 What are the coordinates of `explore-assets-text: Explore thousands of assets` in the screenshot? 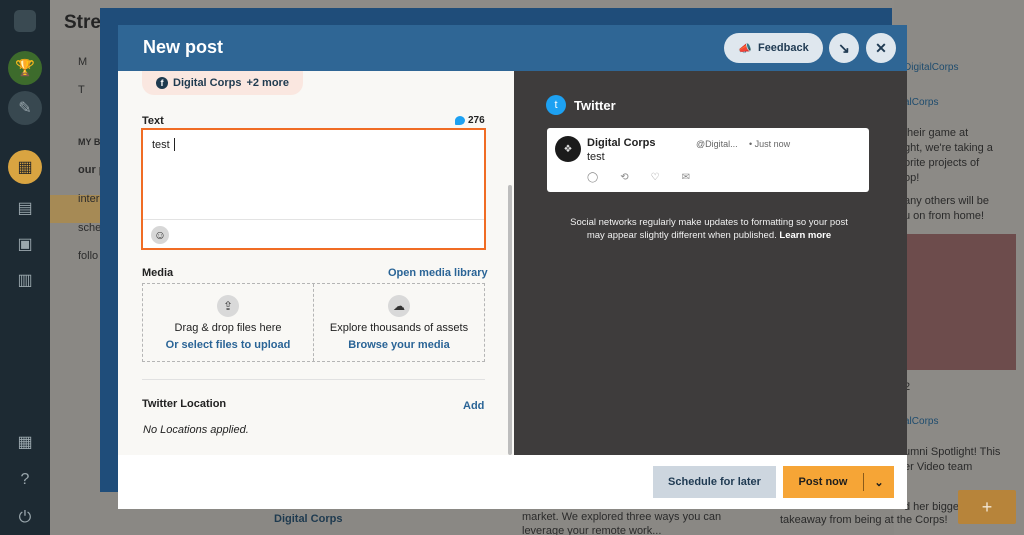 It's located at (399, 328).